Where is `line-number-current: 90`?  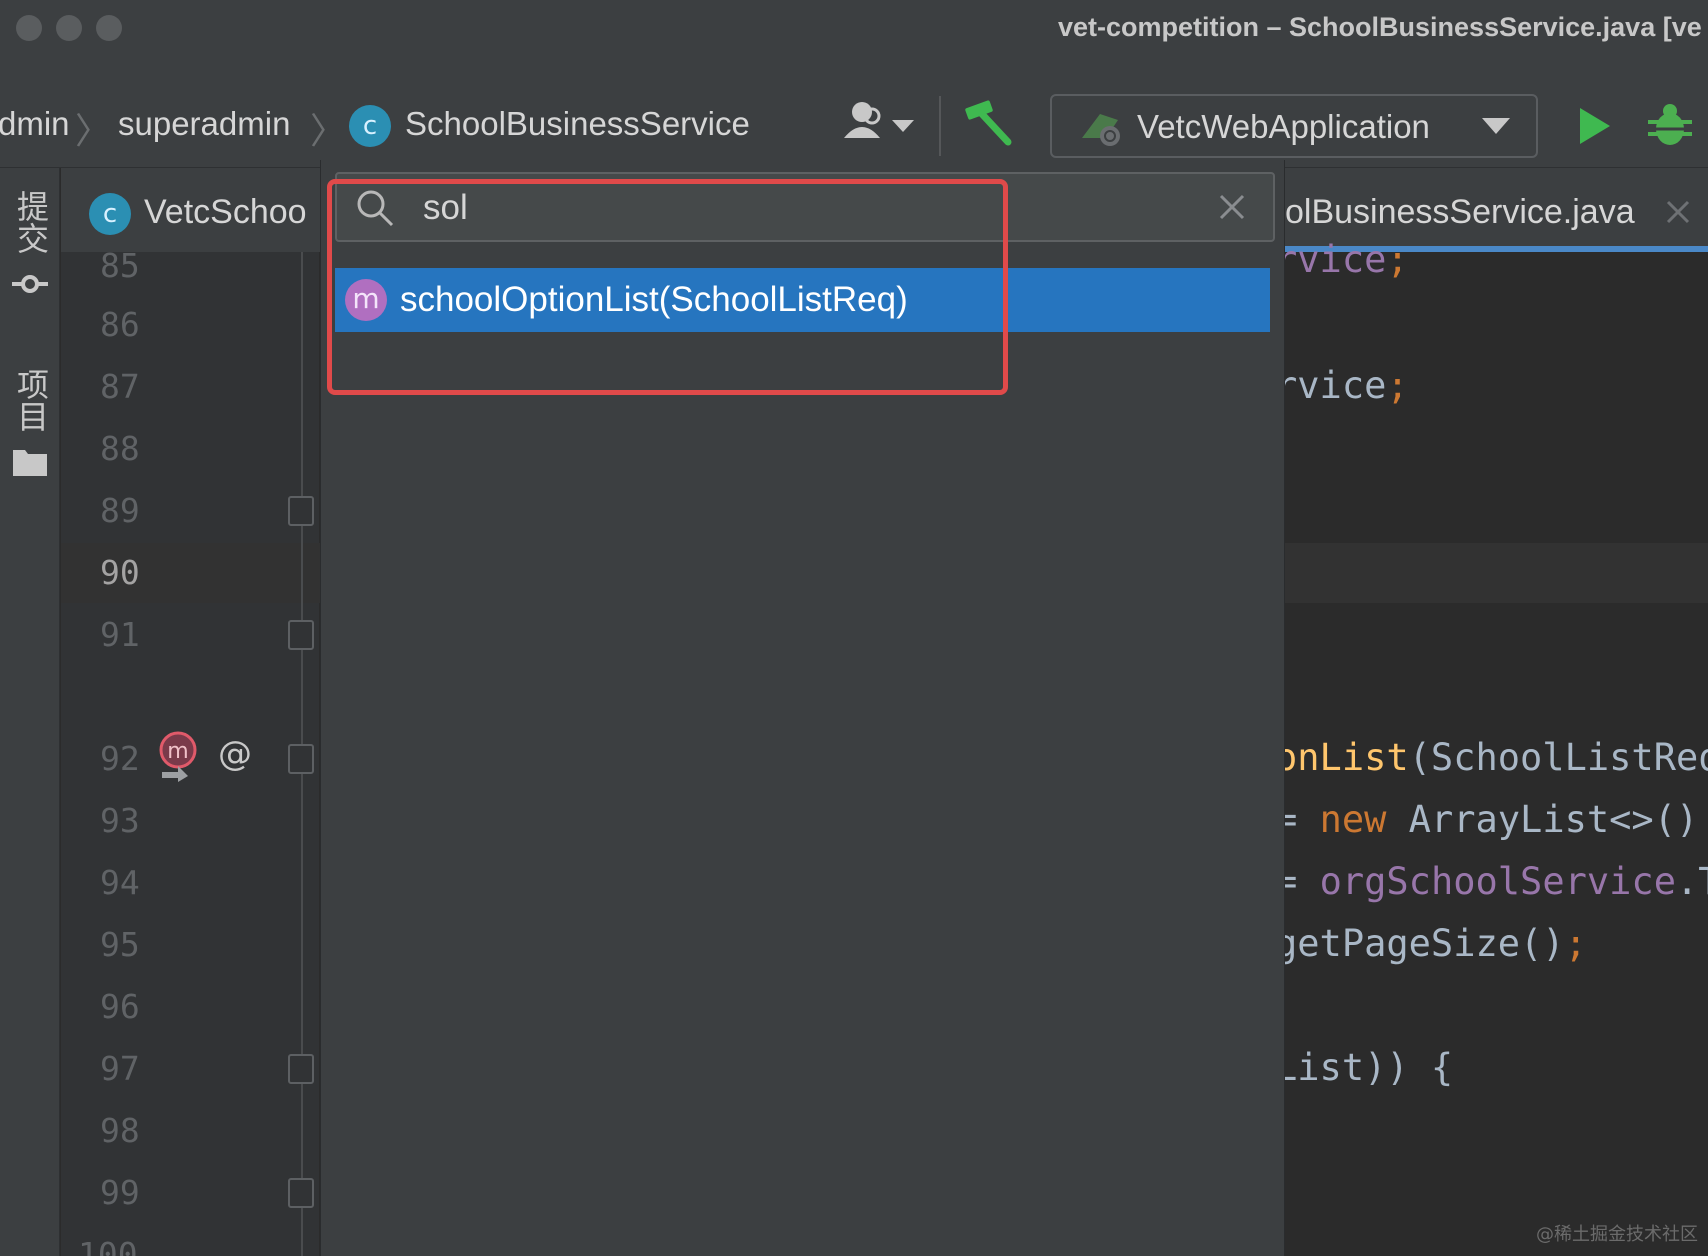 line-number-current: 90 is located at coordinates (120, 572).